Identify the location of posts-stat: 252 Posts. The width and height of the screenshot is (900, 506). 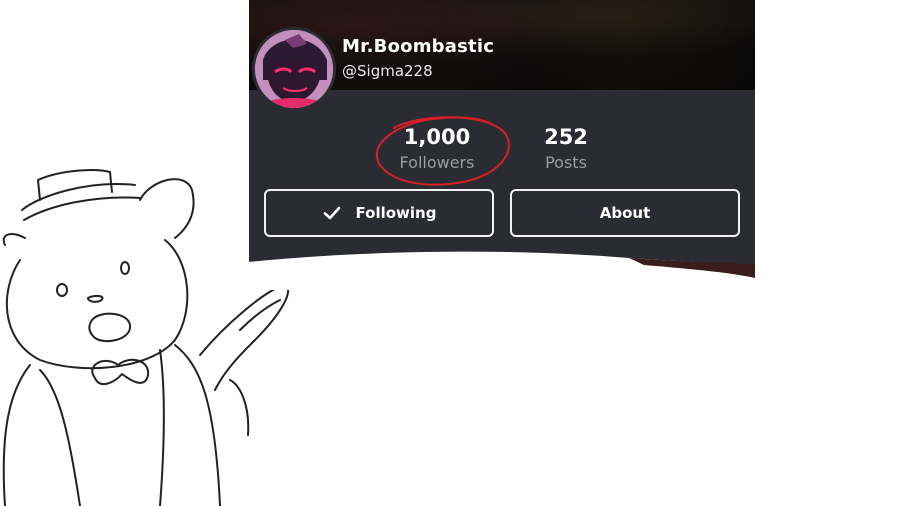
(566, 150).